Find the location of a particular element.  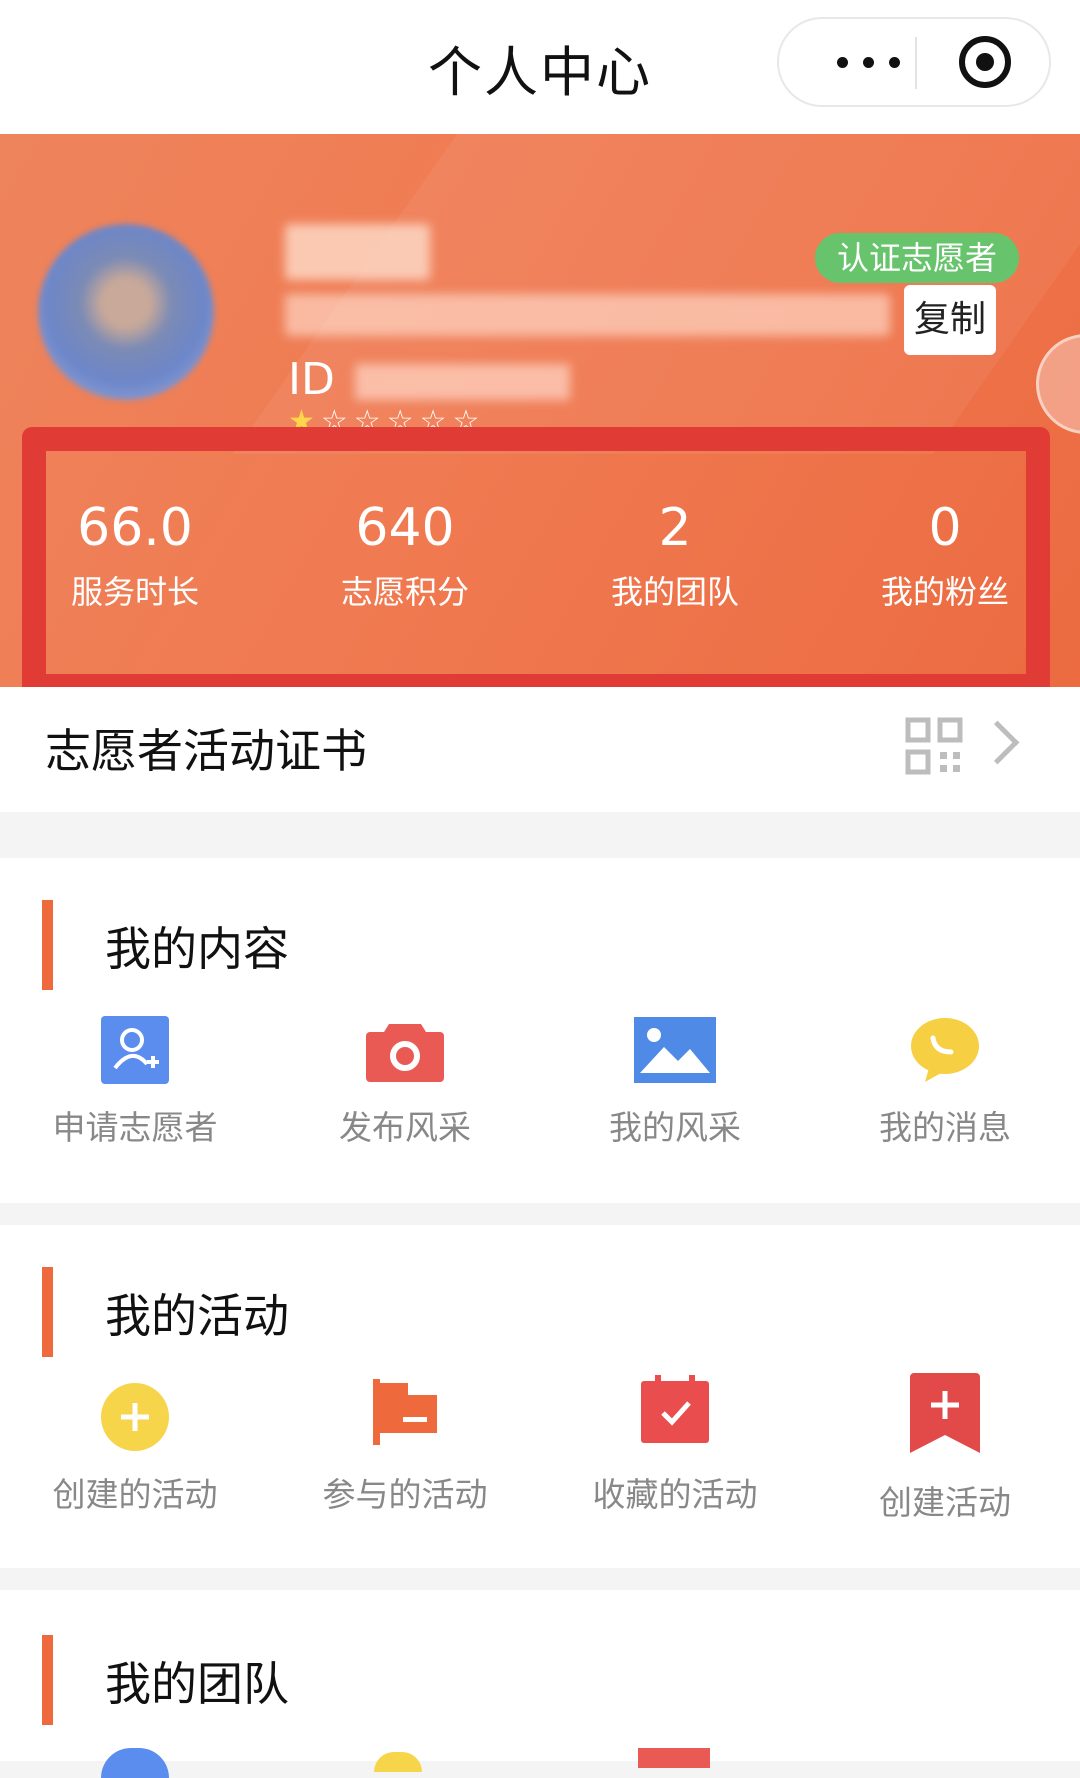

stat-my-fans: 0 我的粉丝 is located at coordinates (945, 555).